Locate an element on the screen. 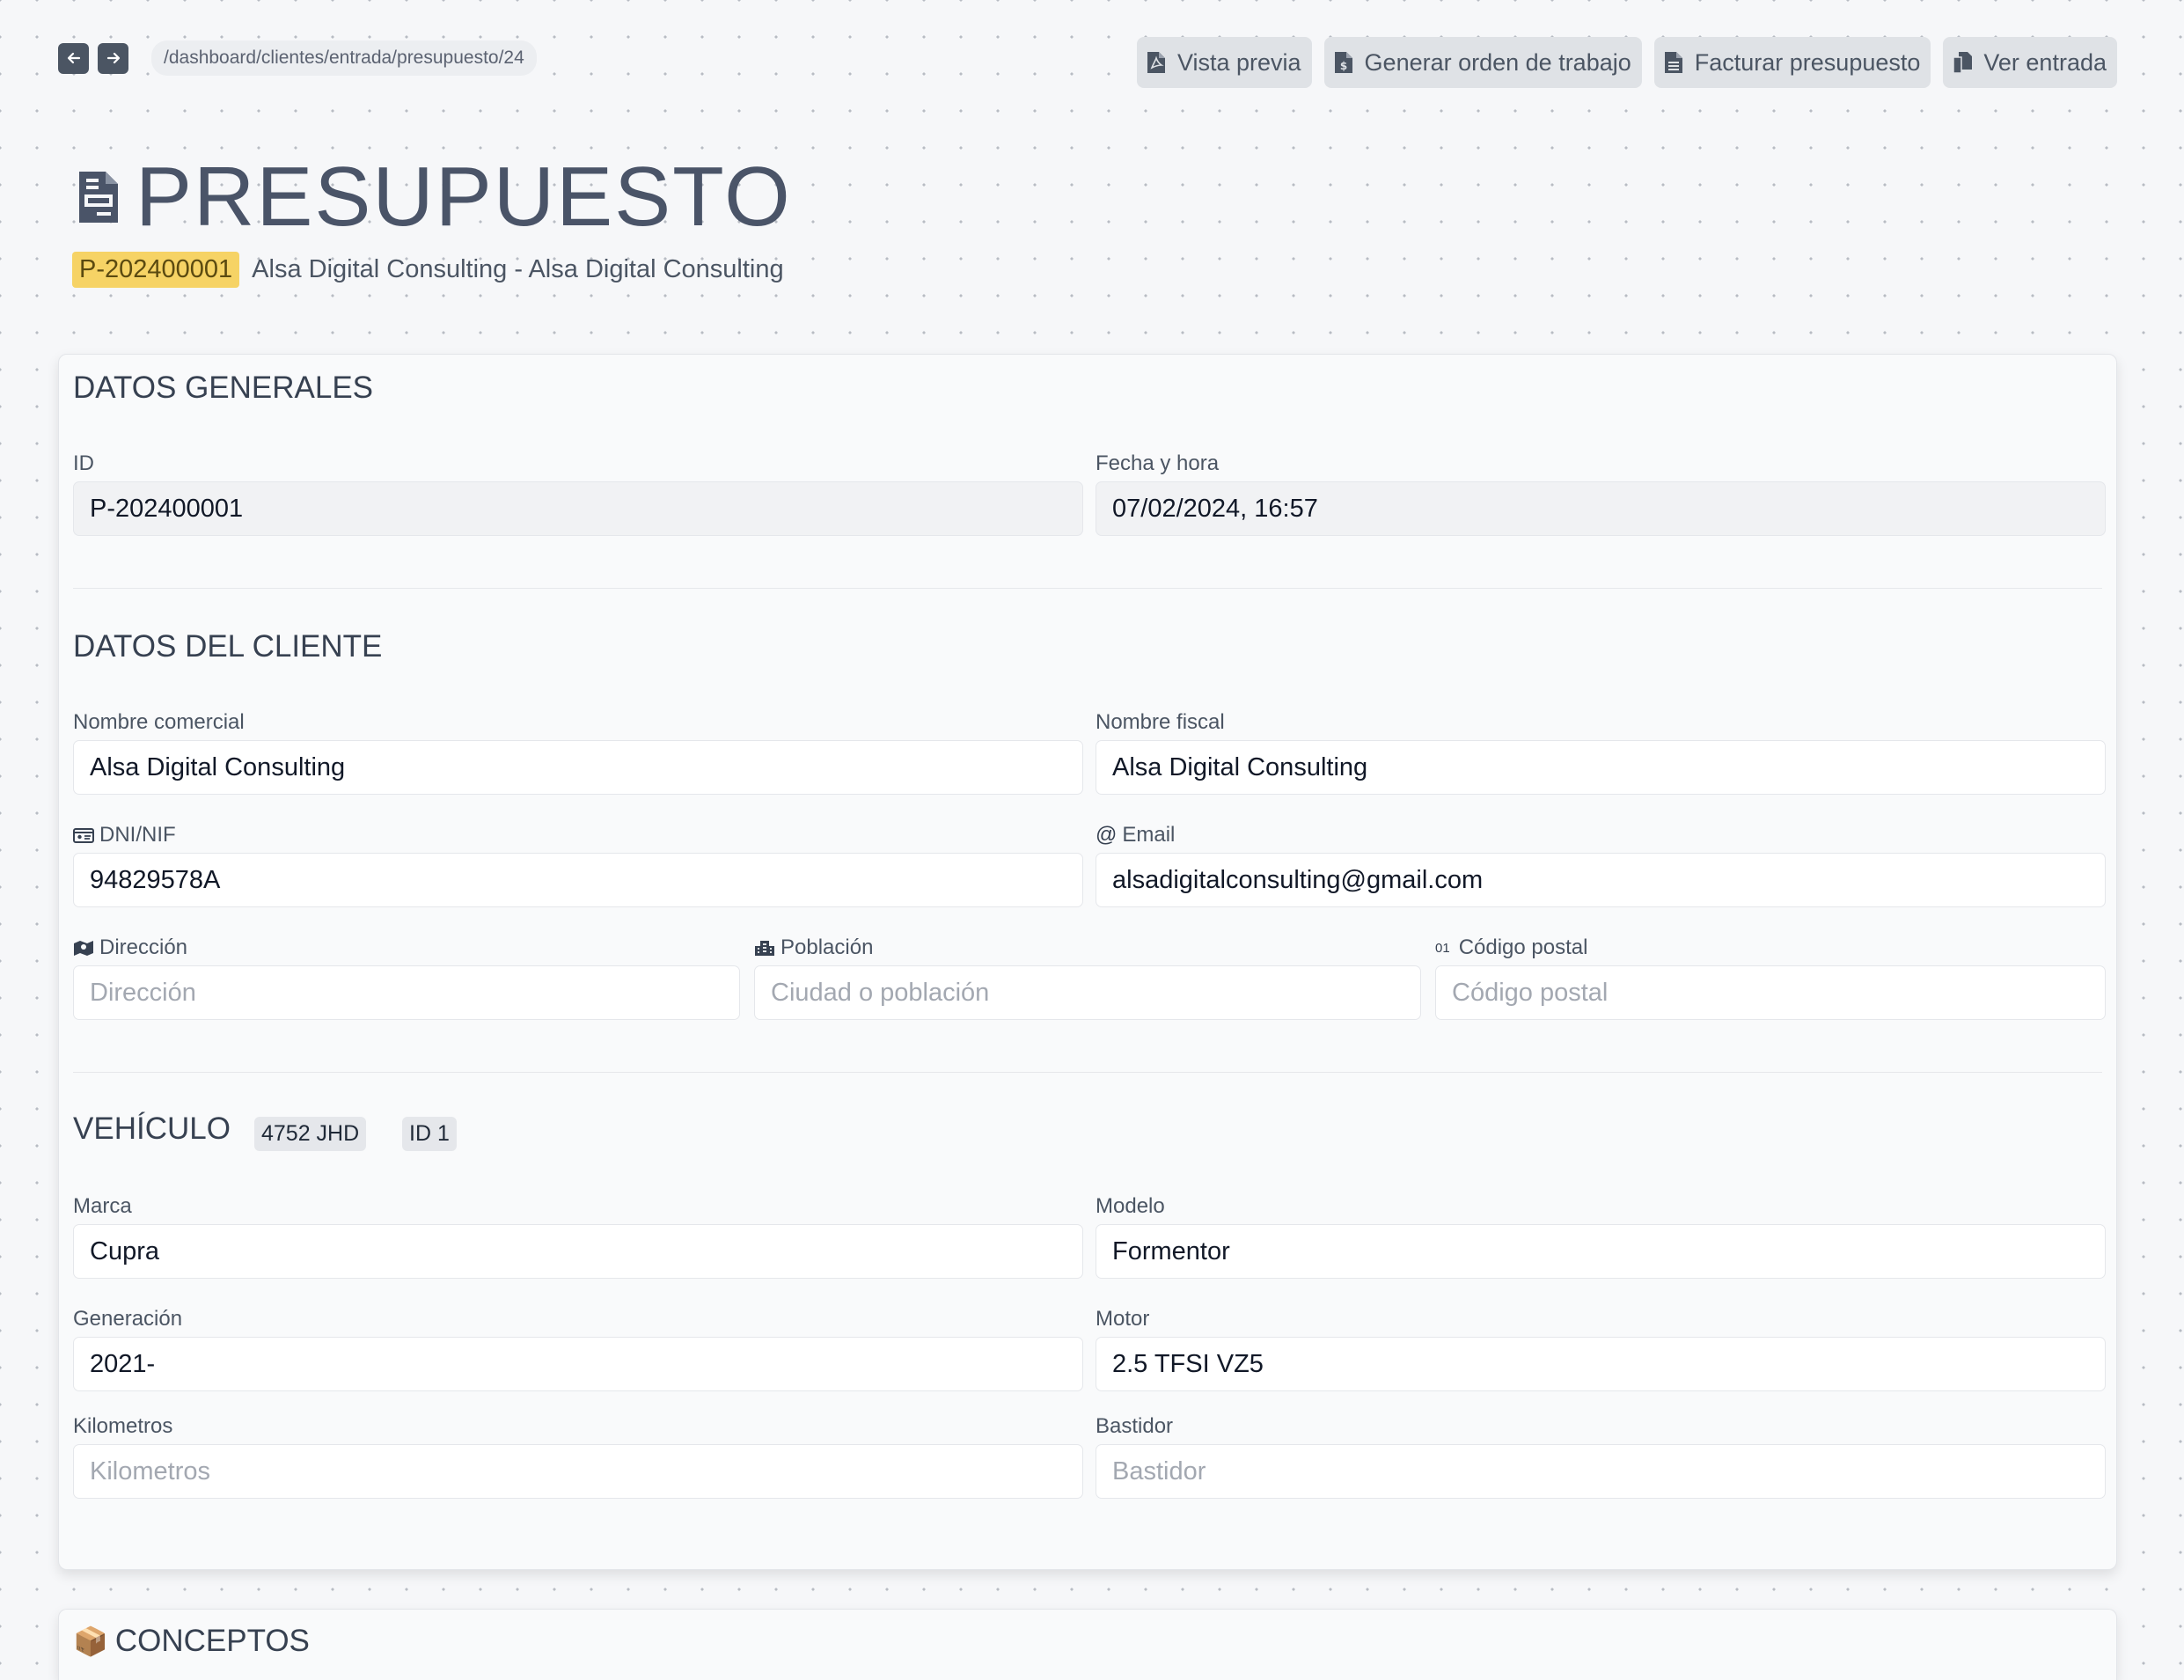  concepts-title-text: CONCEPTOS is located at coordinates (212, 1641).